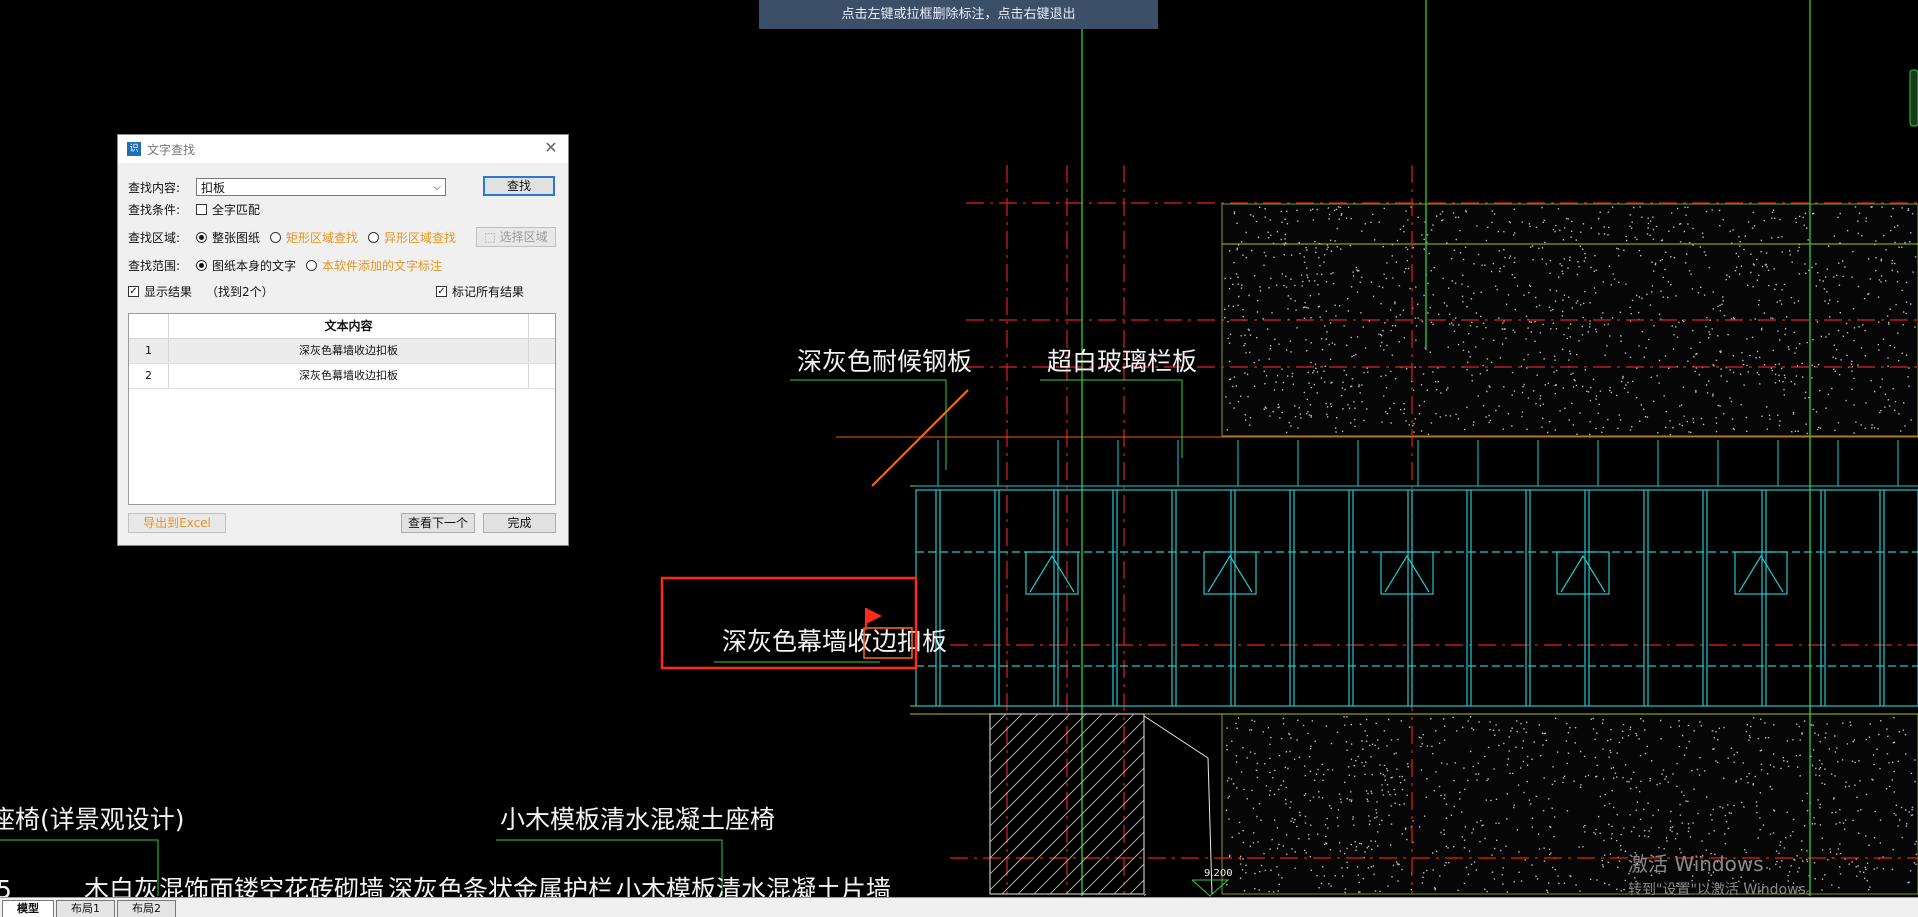  Describe the element at coordinates (201, 291) in the screenshot. I see `show-results-row: ✓ 显示结果 （找到2个）` at that location.